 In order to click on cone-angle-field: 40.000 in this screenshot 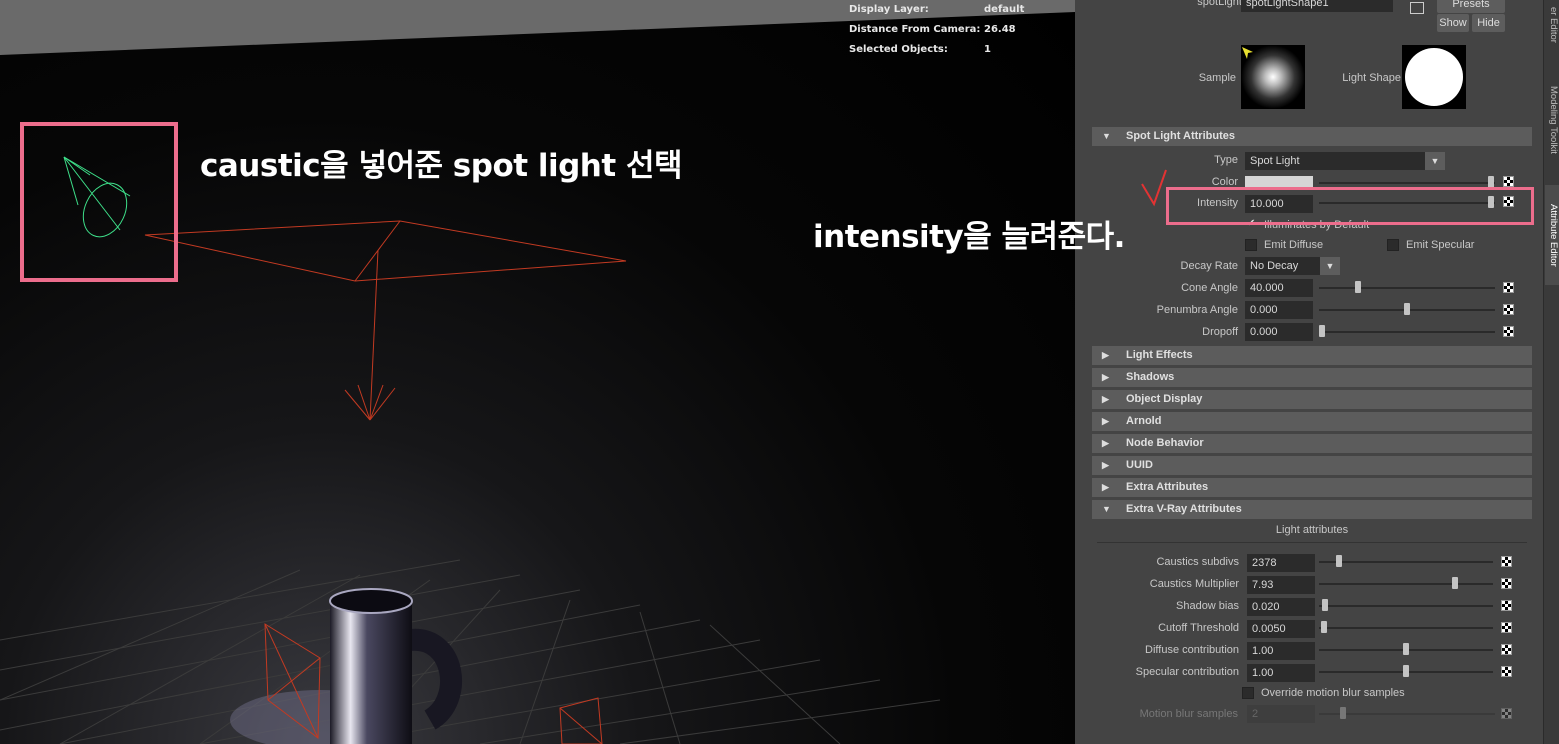, I will do `click(1279, 288)`.